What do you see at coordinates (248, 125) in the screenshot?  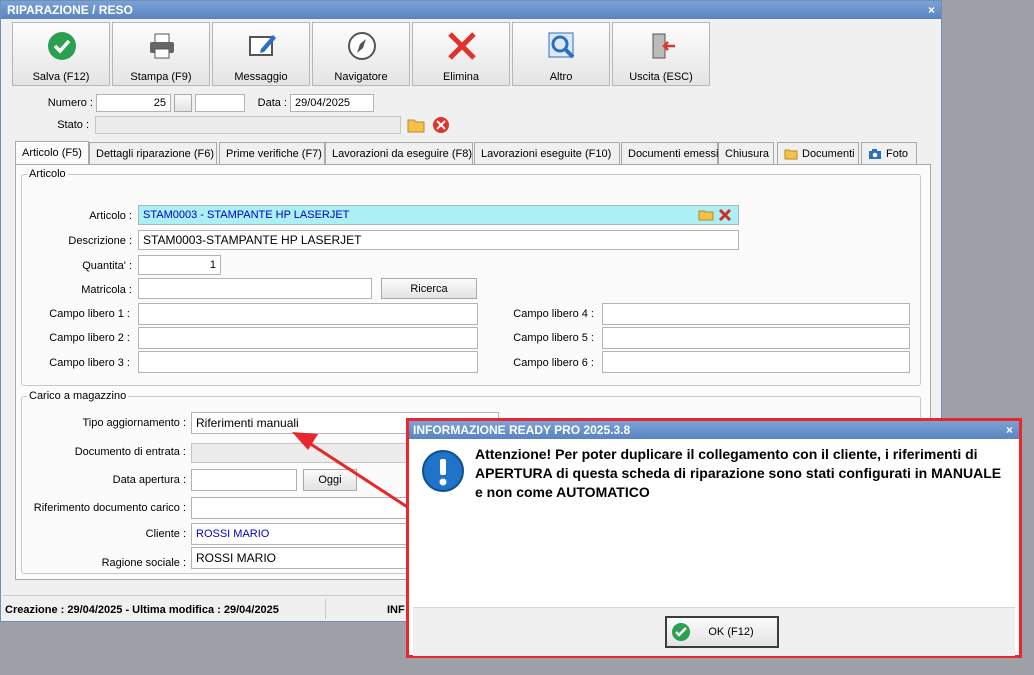 I see `stato-field` at bounding box center [248, 125].